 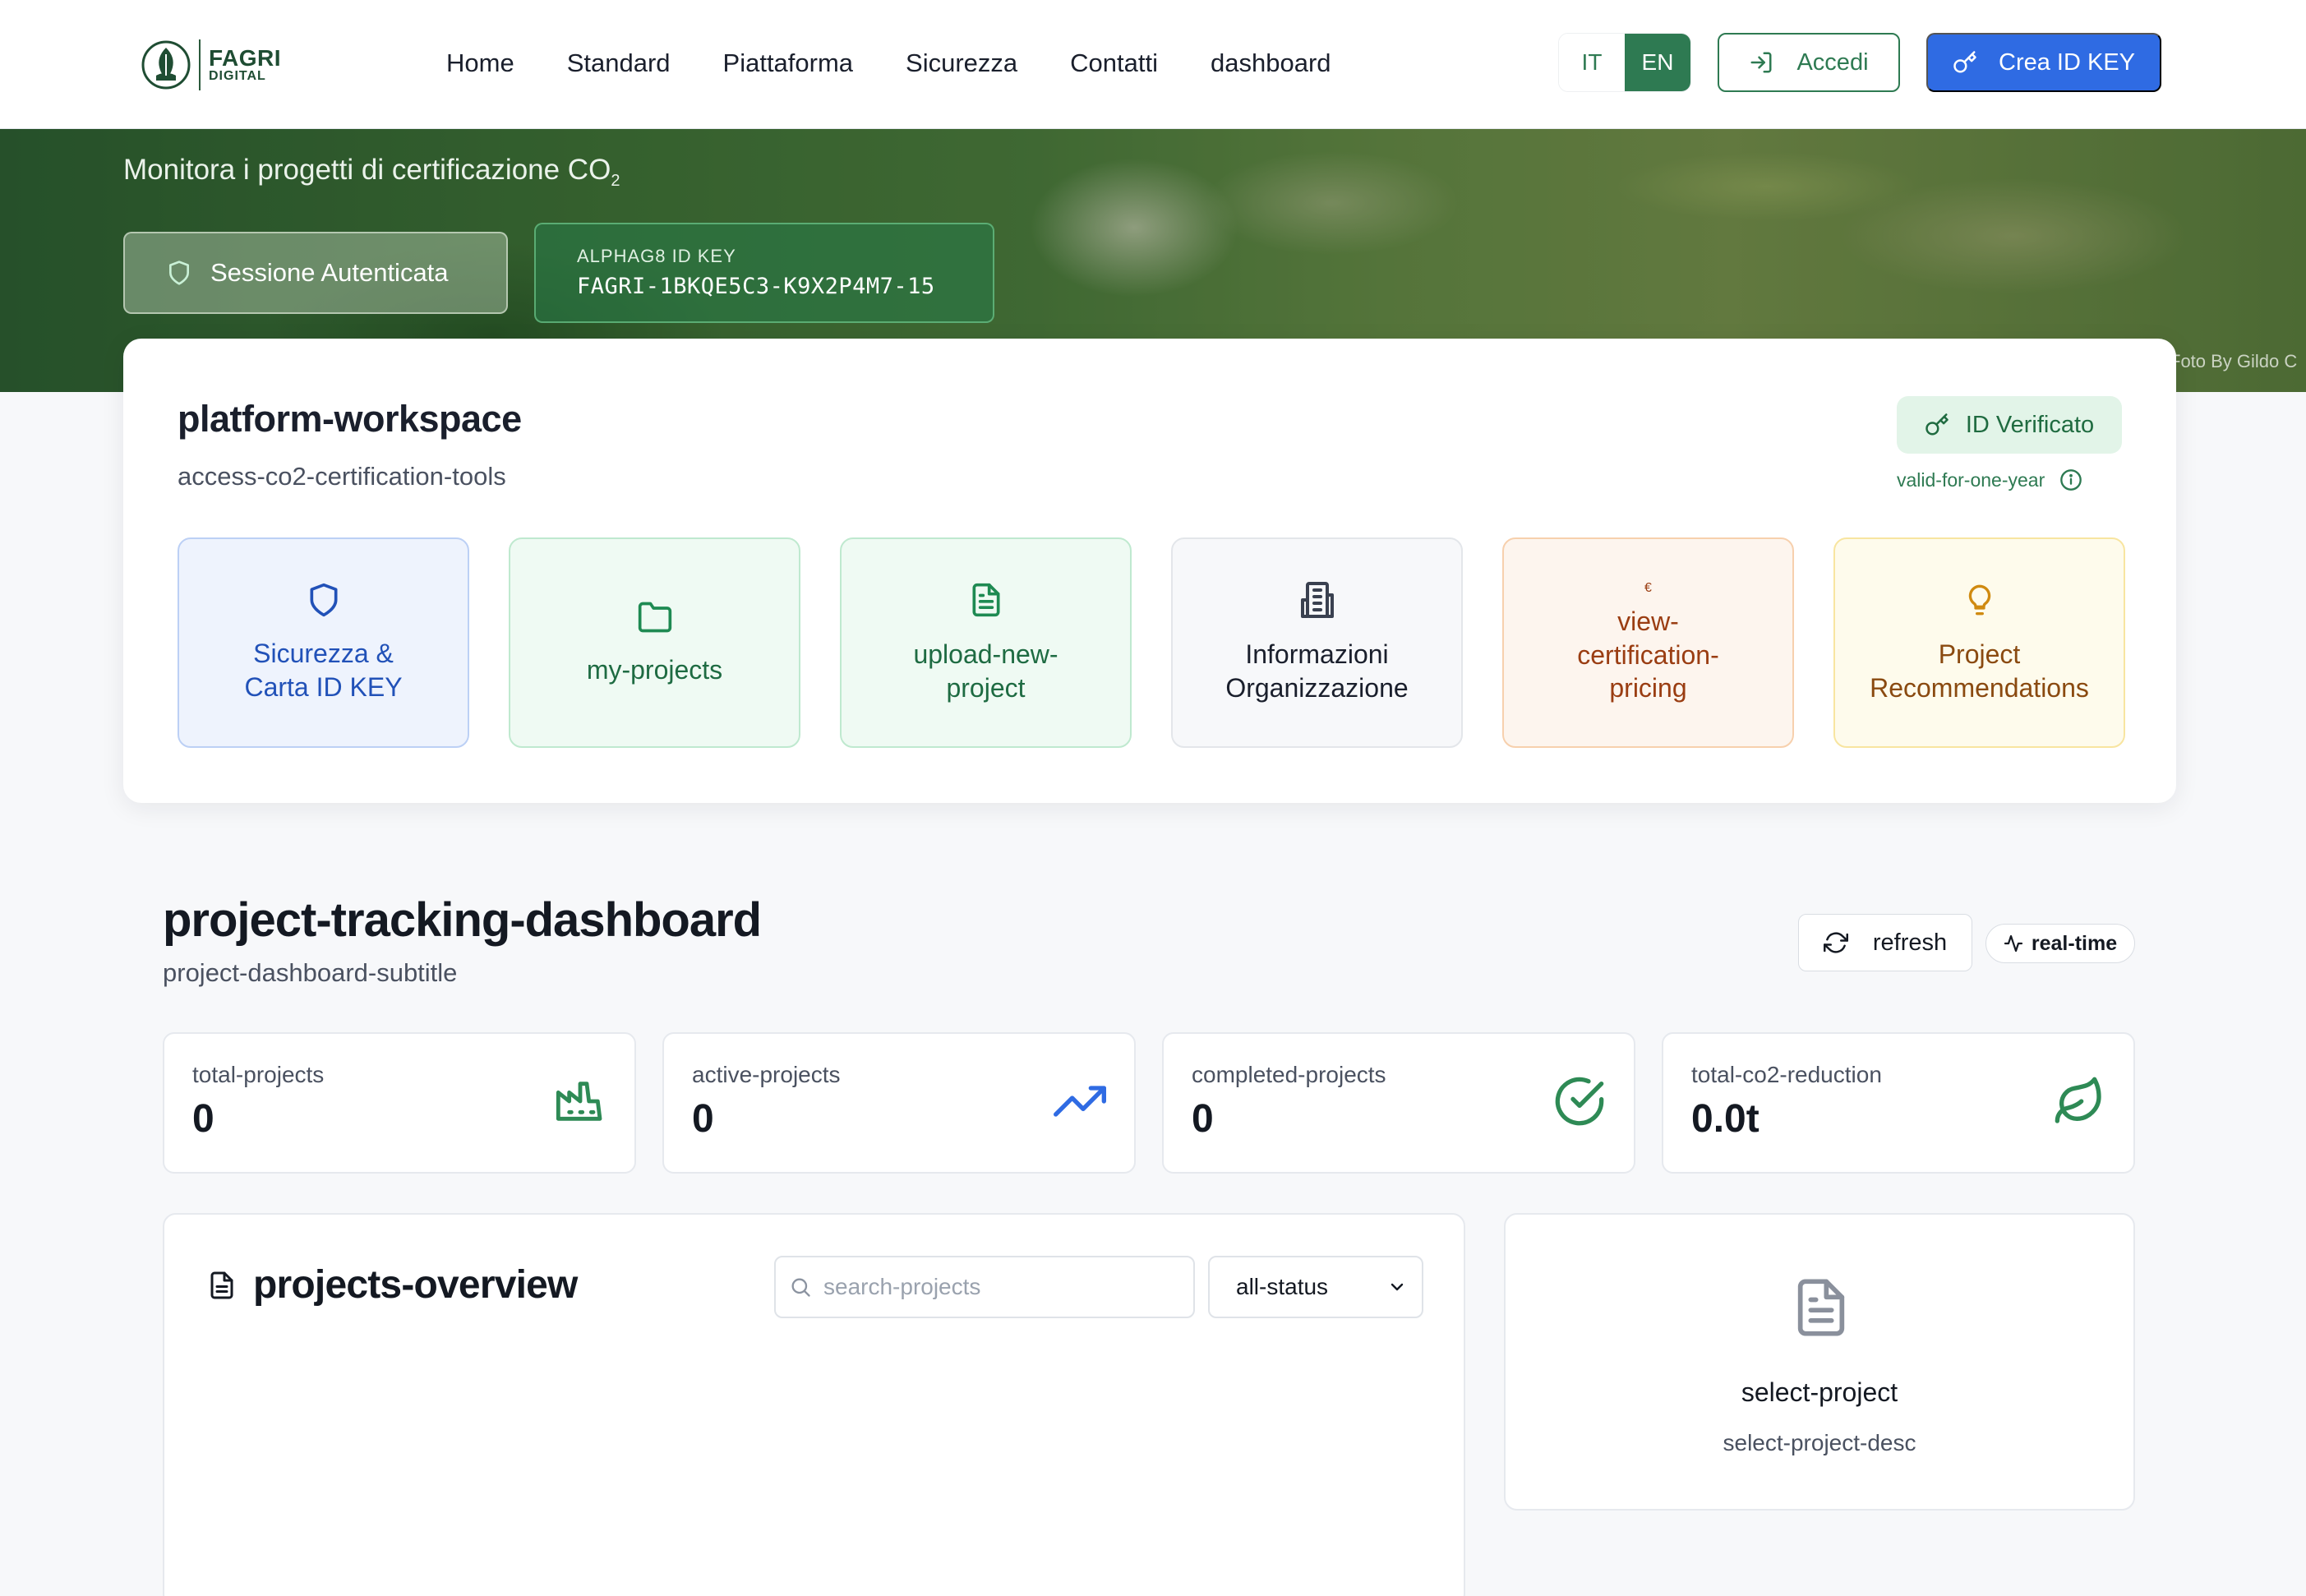 What do you see at coordinates (985, 671) in the screenshot?
I see `tile-label: upload-new-project` at bounding box center [985, 671].